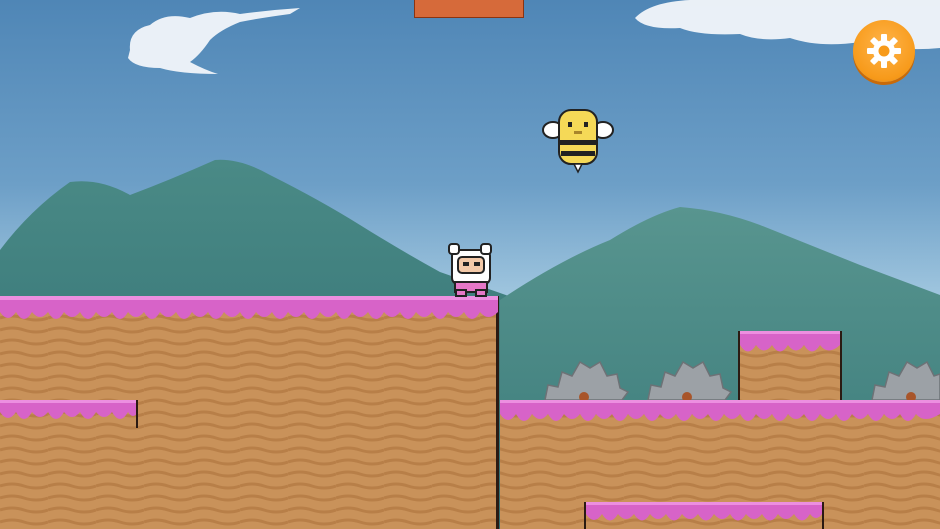 The height and width of the screenshot is (529, 940). I want to click on settings-button, so click(884, 51).